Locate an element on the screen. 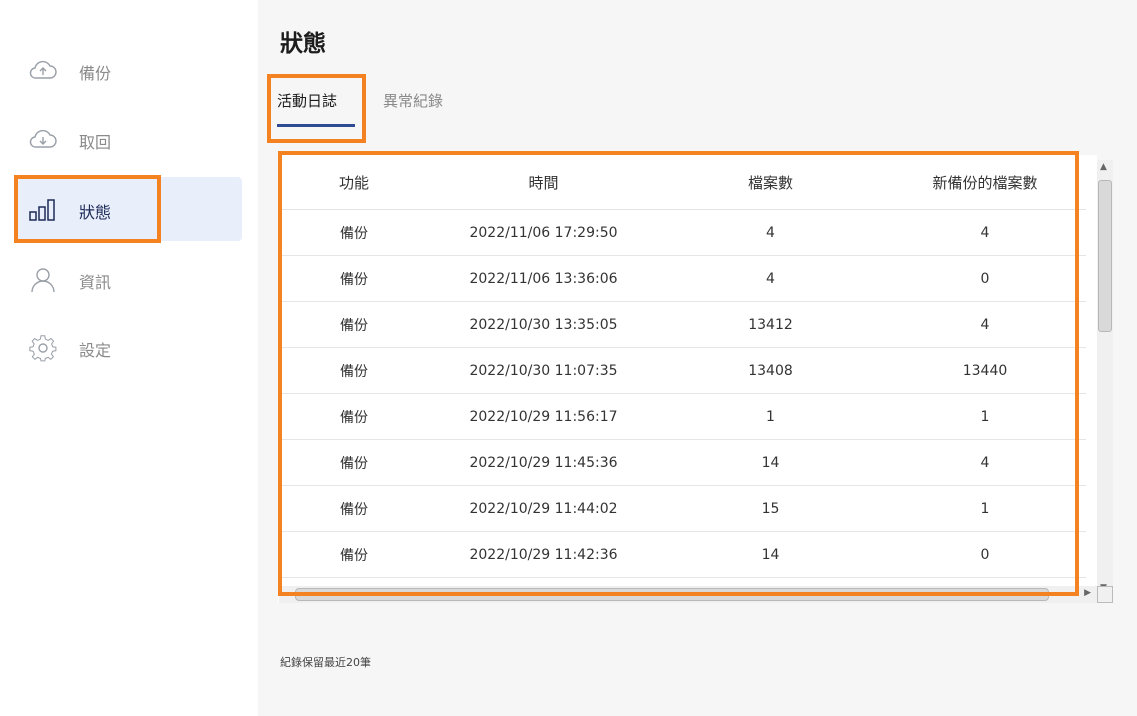 The image size is (1137, 716). scrollbar-corner is located at coordinates (1105, 594).